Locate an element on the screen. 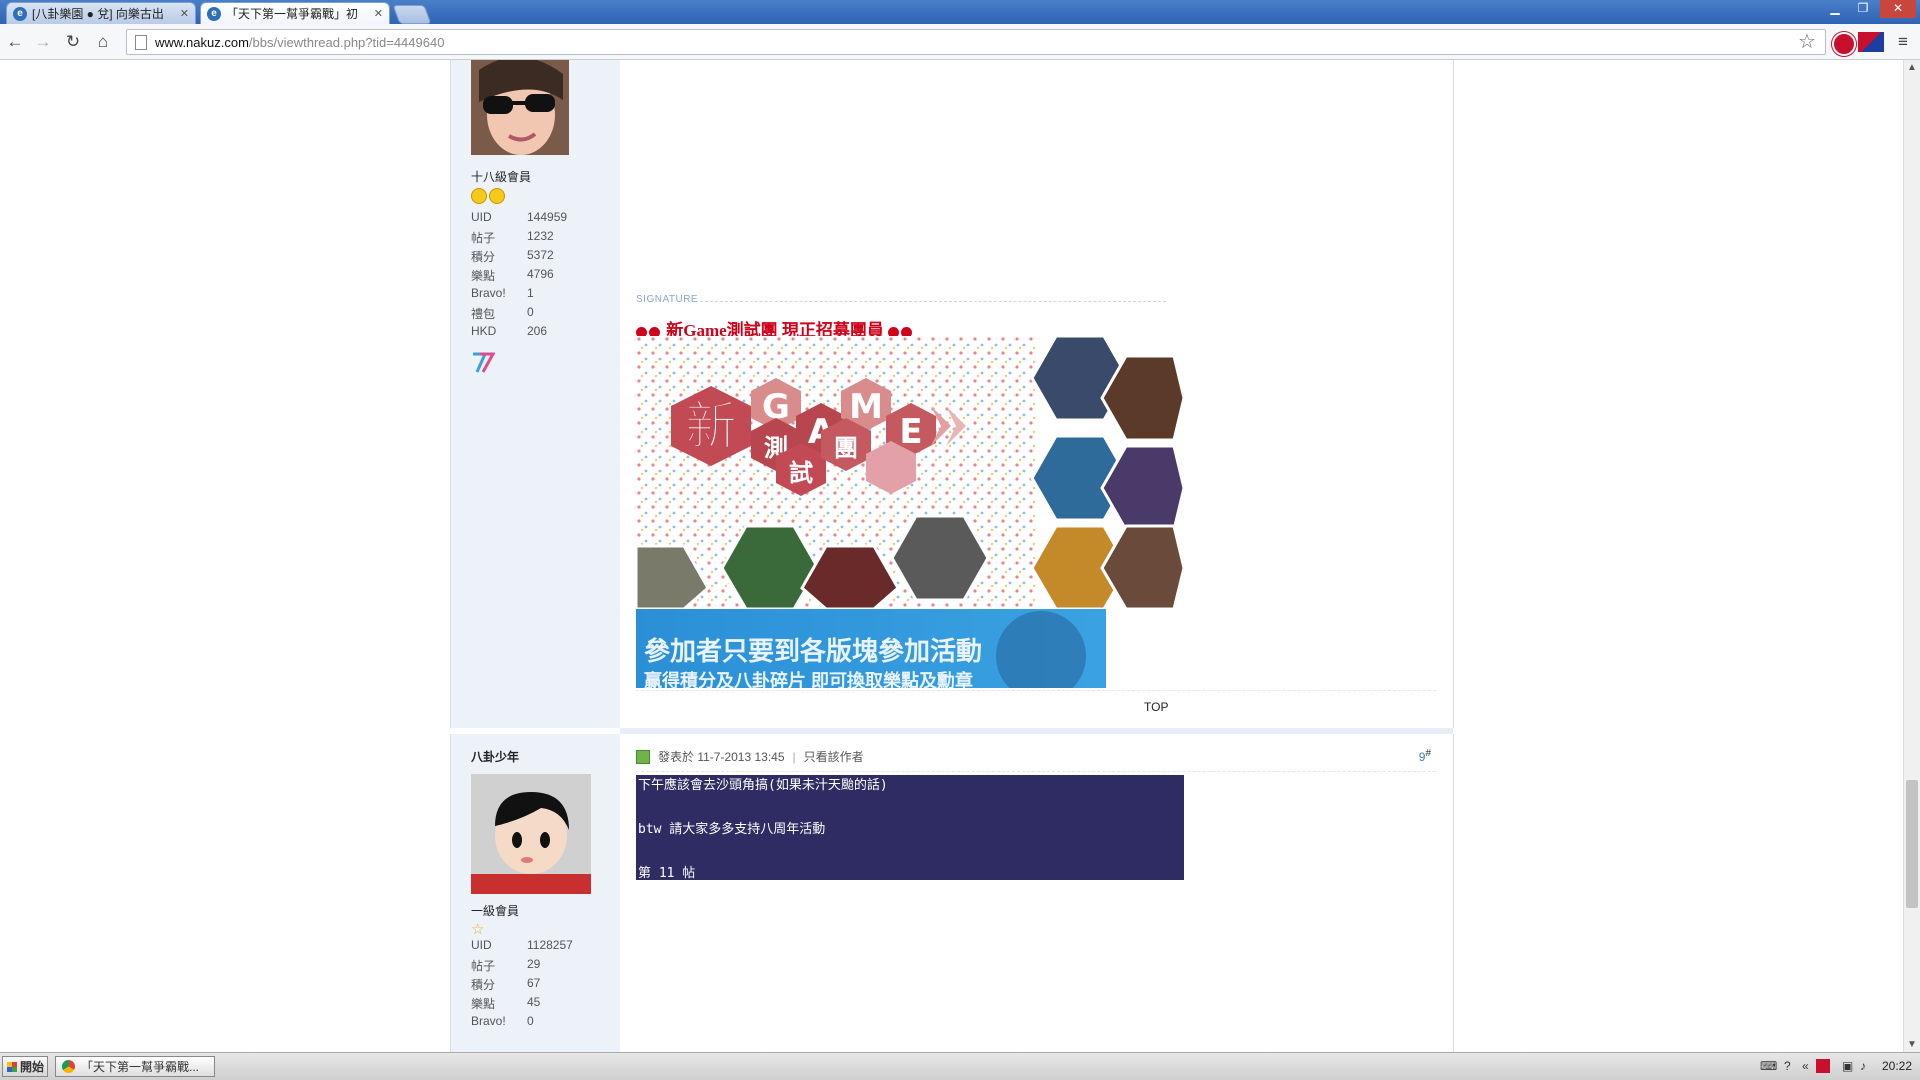 Image resolution: width=1920 pixels, height=1080 pixels. tab-title: [八卦樂園 ● 兌] 向樂古出 is located at coordinates (98, 14).